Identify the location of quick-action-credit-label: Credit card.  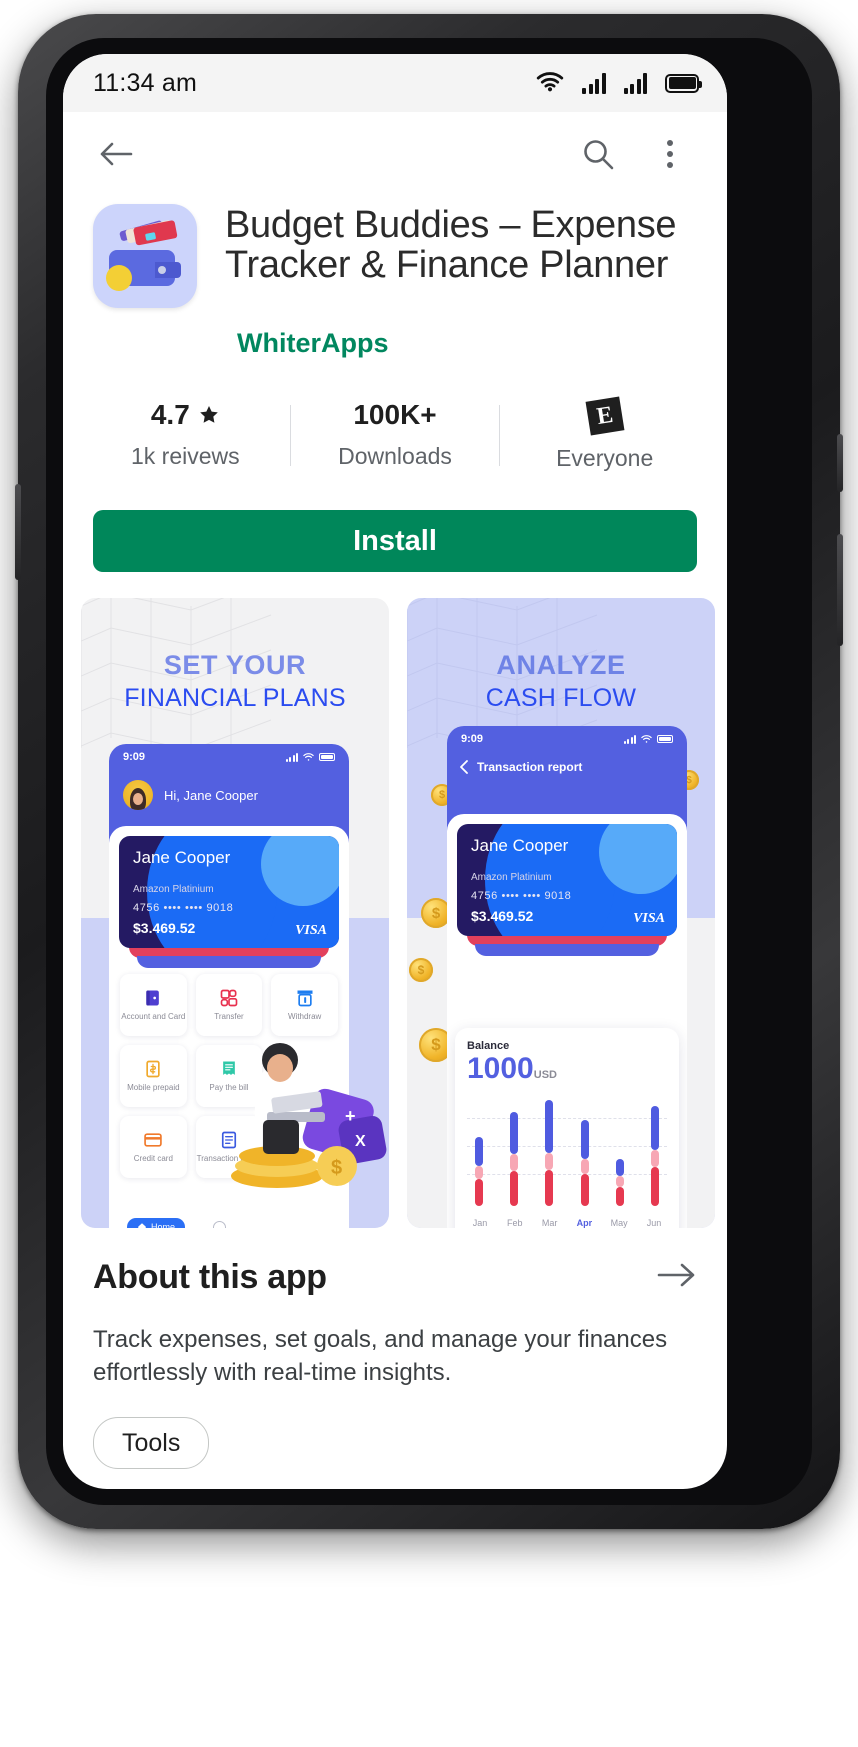
(153, 1159).